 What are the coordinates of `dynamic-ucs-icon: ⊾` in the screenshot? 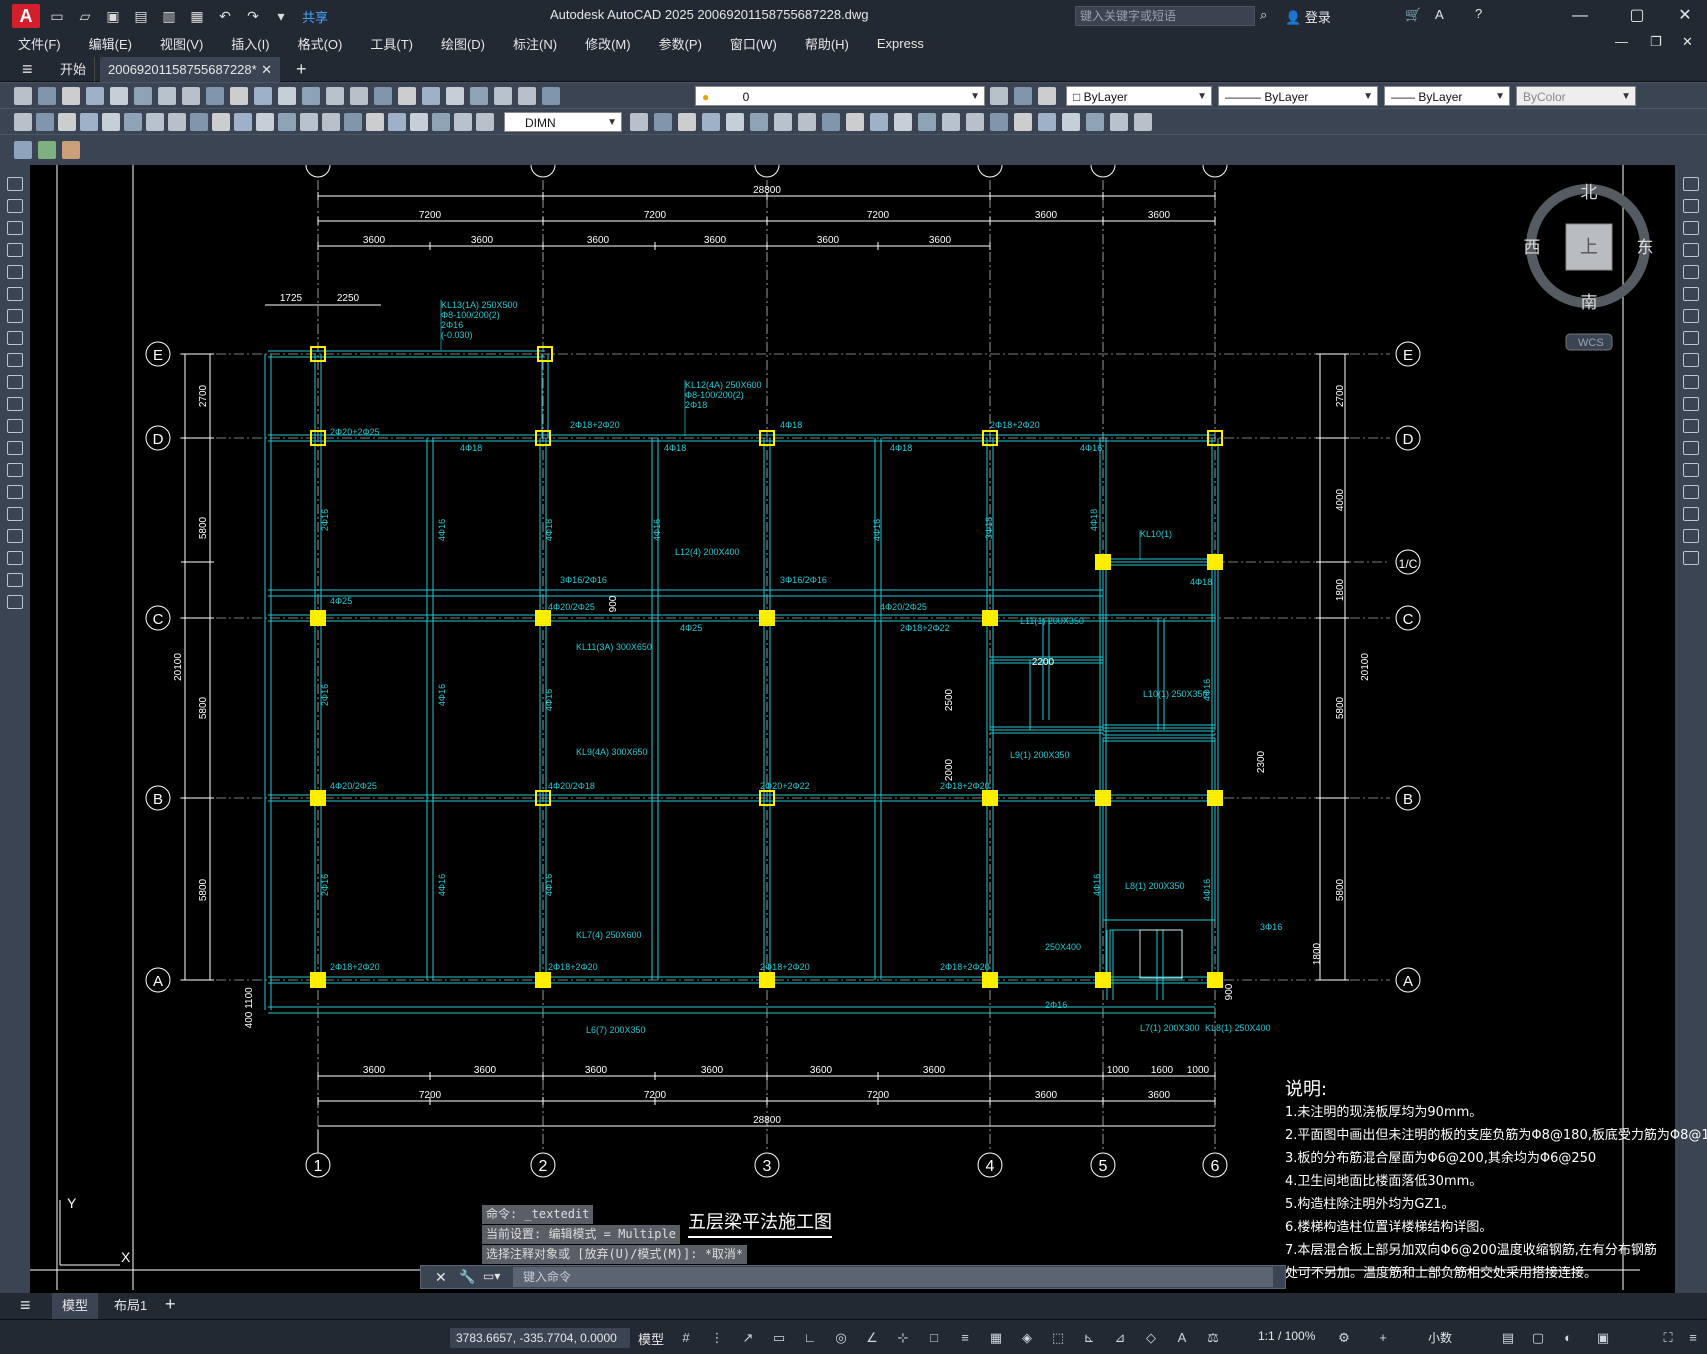 It's located at (1089, 1338).